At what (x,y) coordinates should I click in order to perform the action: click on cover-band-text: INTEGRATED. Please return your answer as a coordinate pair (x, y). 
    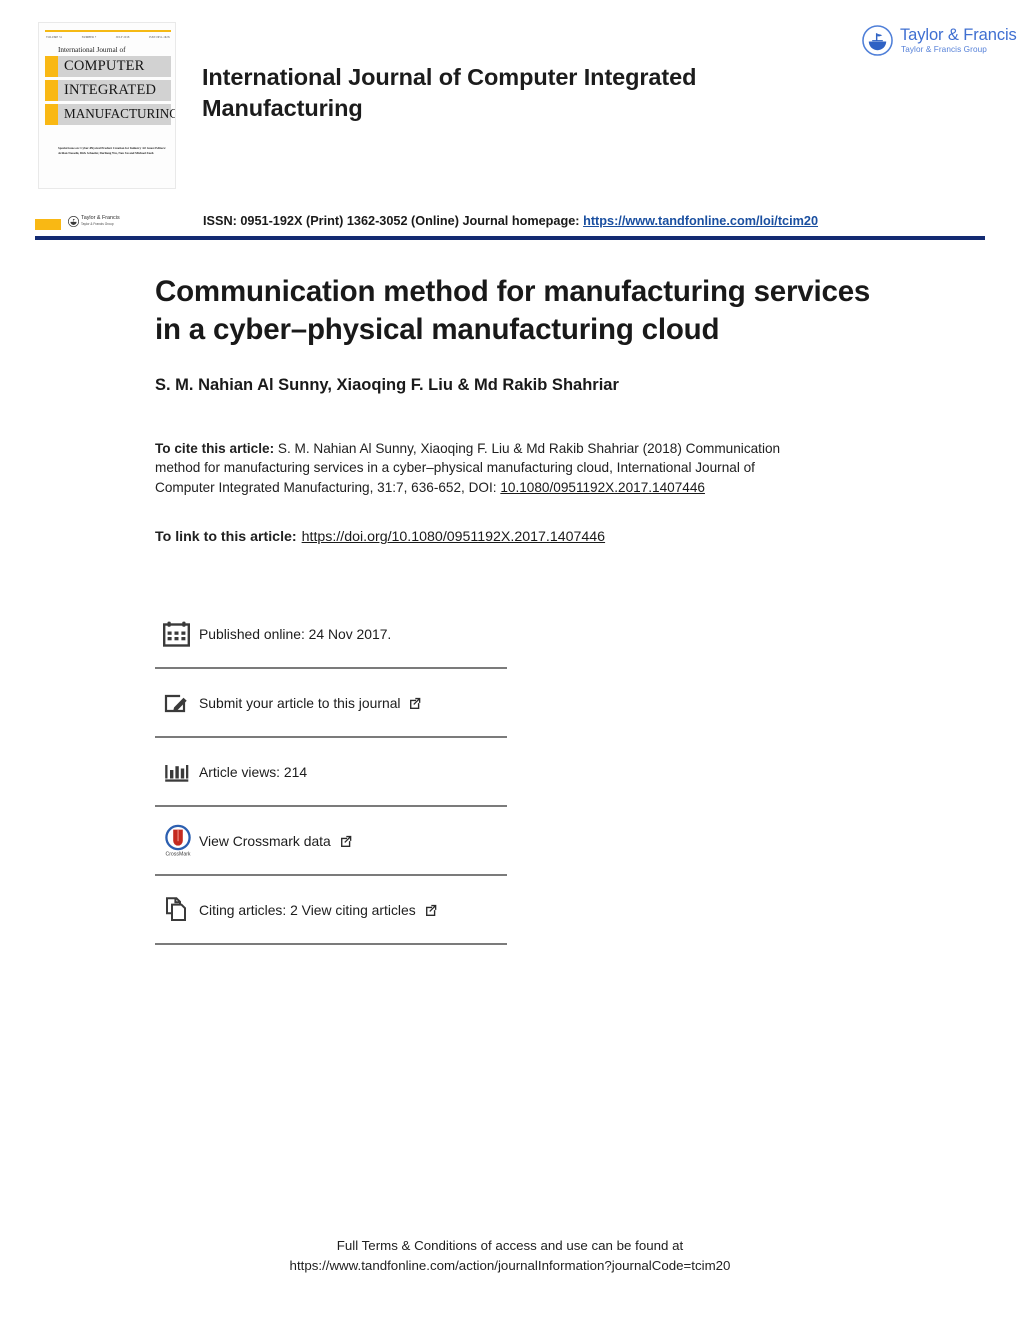
    Looking at the image, I should click on (110, 90).